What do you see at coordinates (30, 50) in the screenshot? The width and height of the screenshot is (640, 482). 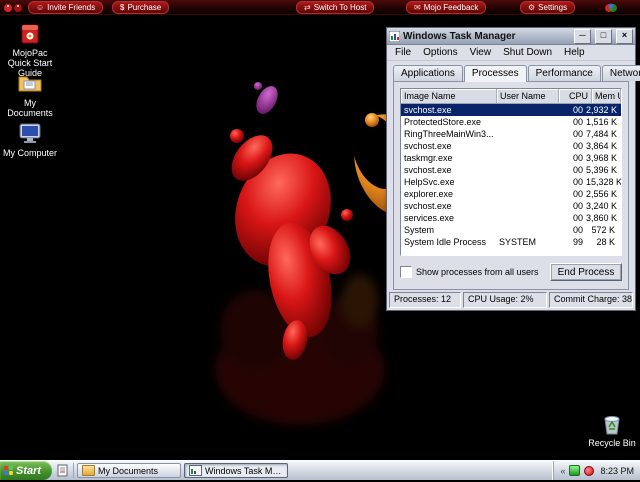 I see `desktop-icon-quick-start-guide: MojoPac Quick Start Guide` at bounding box center [30, 50].